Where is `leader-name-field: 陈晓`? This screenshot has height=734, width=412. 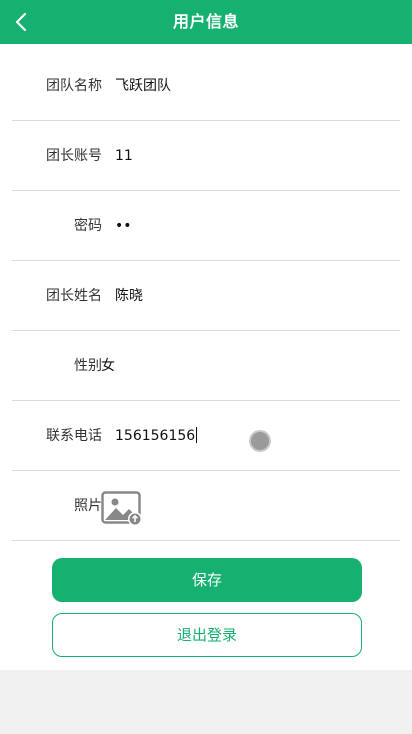
leader-name-field: 陈晓 is located at coordinates (129, 296).